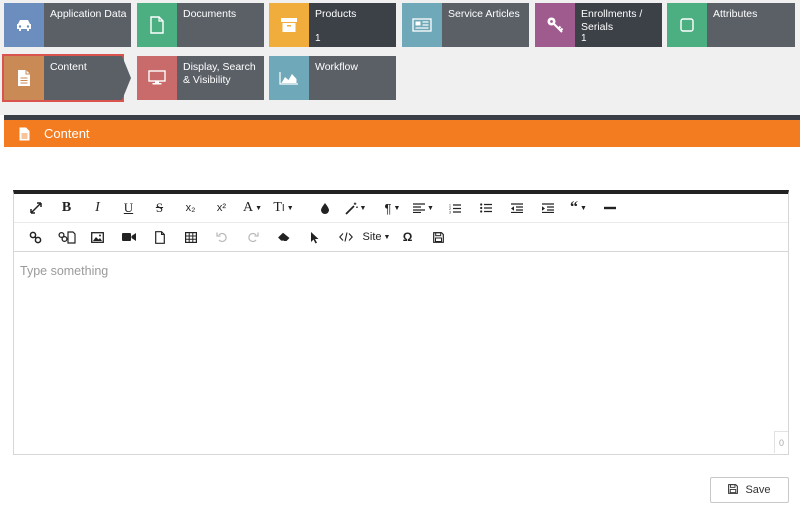 The width and height of the screenshot is (800, 522). I want to click on insert-video-button, so click(128, 237).